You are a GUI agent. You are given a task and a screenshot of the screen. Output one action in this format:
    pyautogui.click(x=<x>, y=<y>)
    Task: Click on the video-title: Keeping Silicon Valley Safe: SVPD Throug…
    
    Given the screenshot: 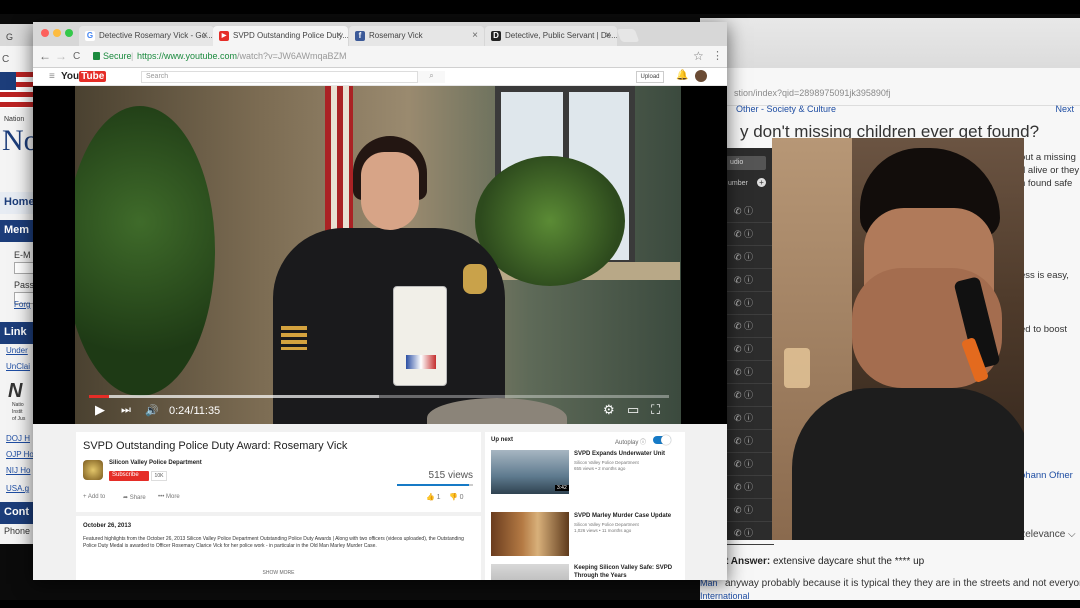 What is the action you would take?
    pyautogui.click(x=628, y=572)
    